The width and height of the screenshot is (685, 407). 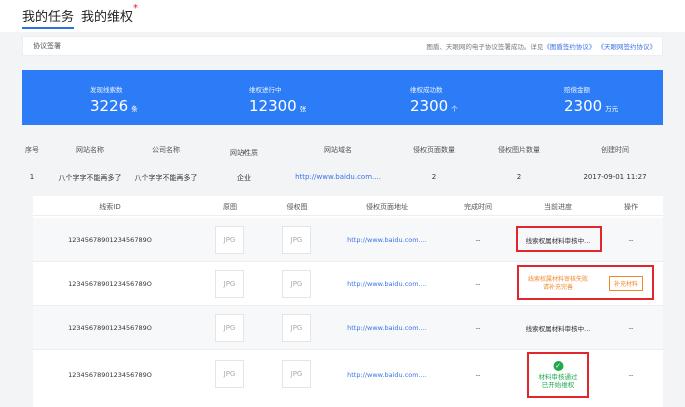 I want to click on chevron-down-icon: ∨, so click(x=244, y=152).